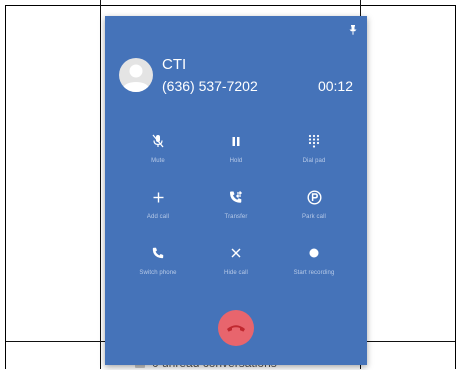 This screenshot has width=461, height=370. What do you see at coordinates (314, 141) in the screenshot?
I see `dialpad-icon` at bounding box center [314, 141].